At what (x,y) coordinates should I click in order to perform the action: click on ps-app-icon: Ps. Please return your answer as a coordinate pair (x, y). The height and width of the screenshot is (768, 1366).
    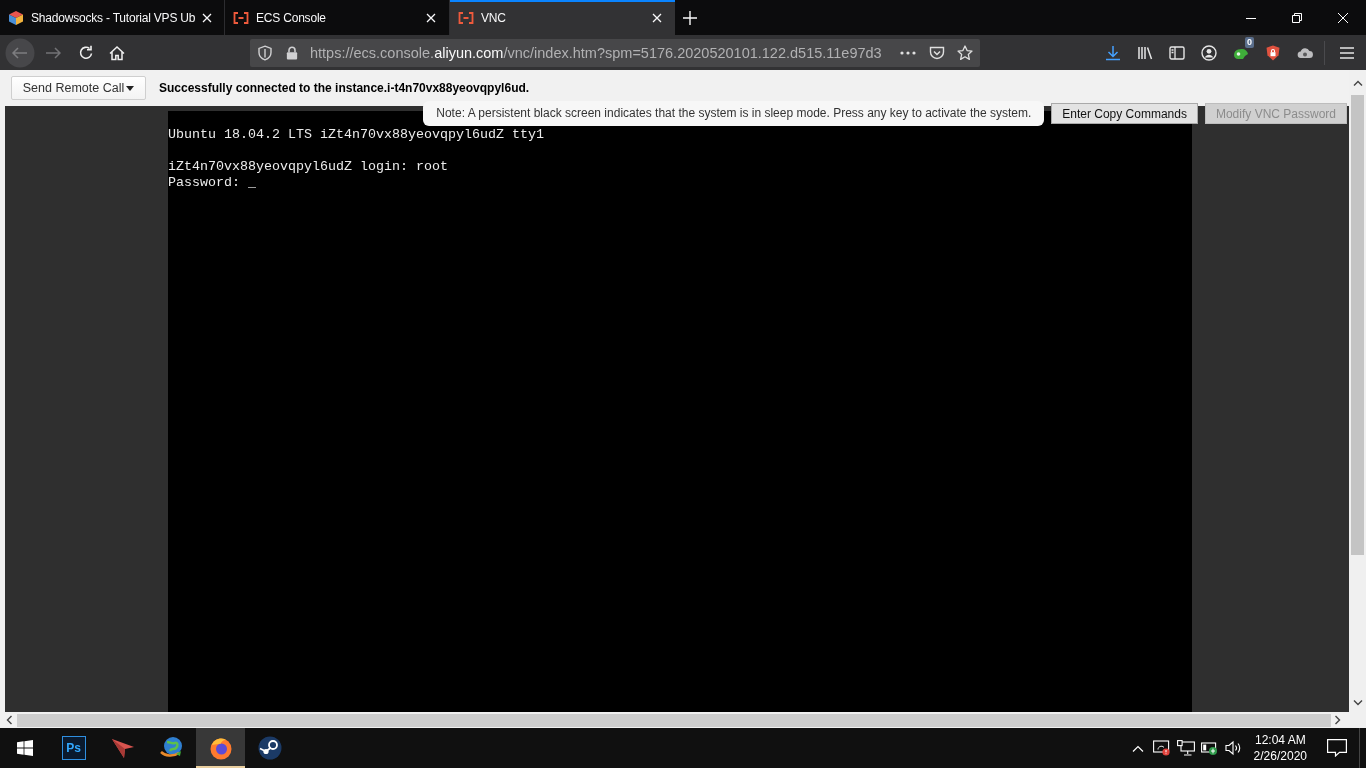
    Looking at the image, I should click on (73, 748).